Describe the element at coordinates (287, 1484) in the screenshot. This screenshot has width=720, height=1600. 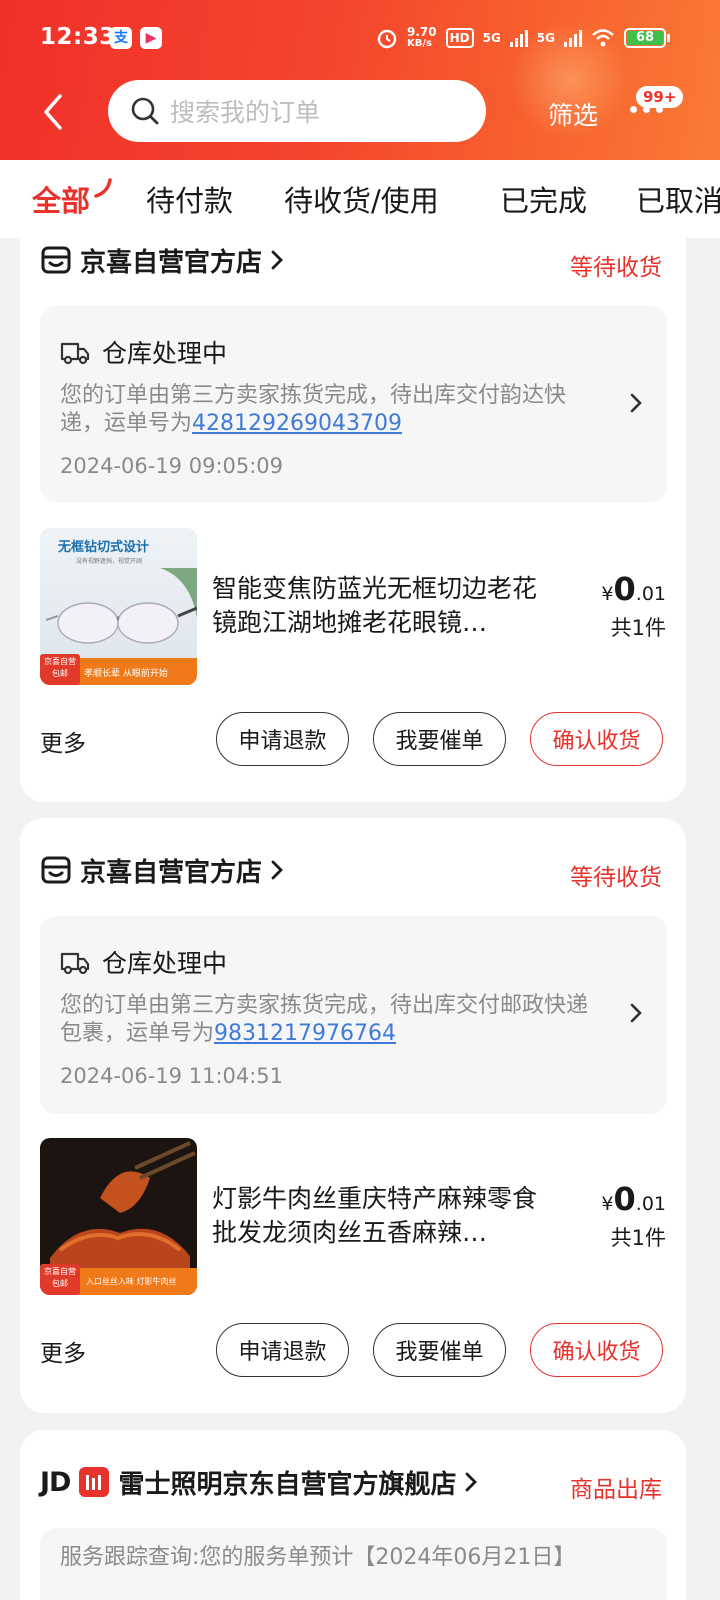
I see `shop-name: 雷士照明京东自营官方旗舰店` at that location.